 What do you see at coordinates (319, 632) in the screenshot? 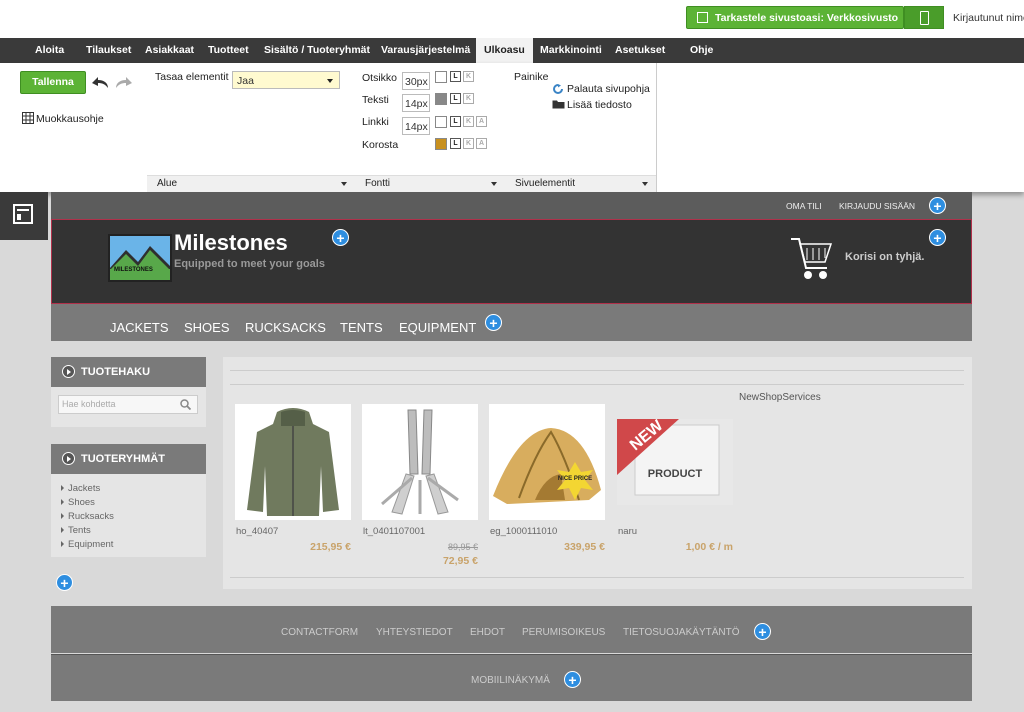
I see `footer-link-contactform: CONTACTFORM` at bounding box center [319, 632].